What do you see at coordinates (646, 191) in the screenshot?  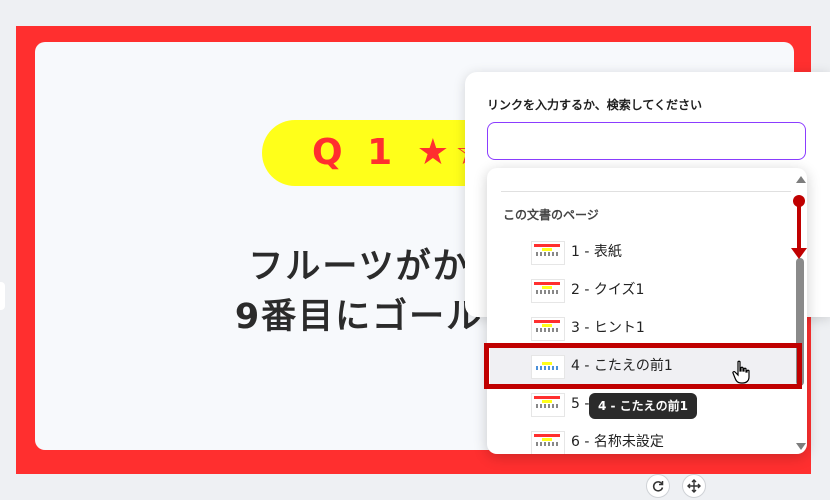 I see `dropdown-divider` at bounding box center [646, 191].